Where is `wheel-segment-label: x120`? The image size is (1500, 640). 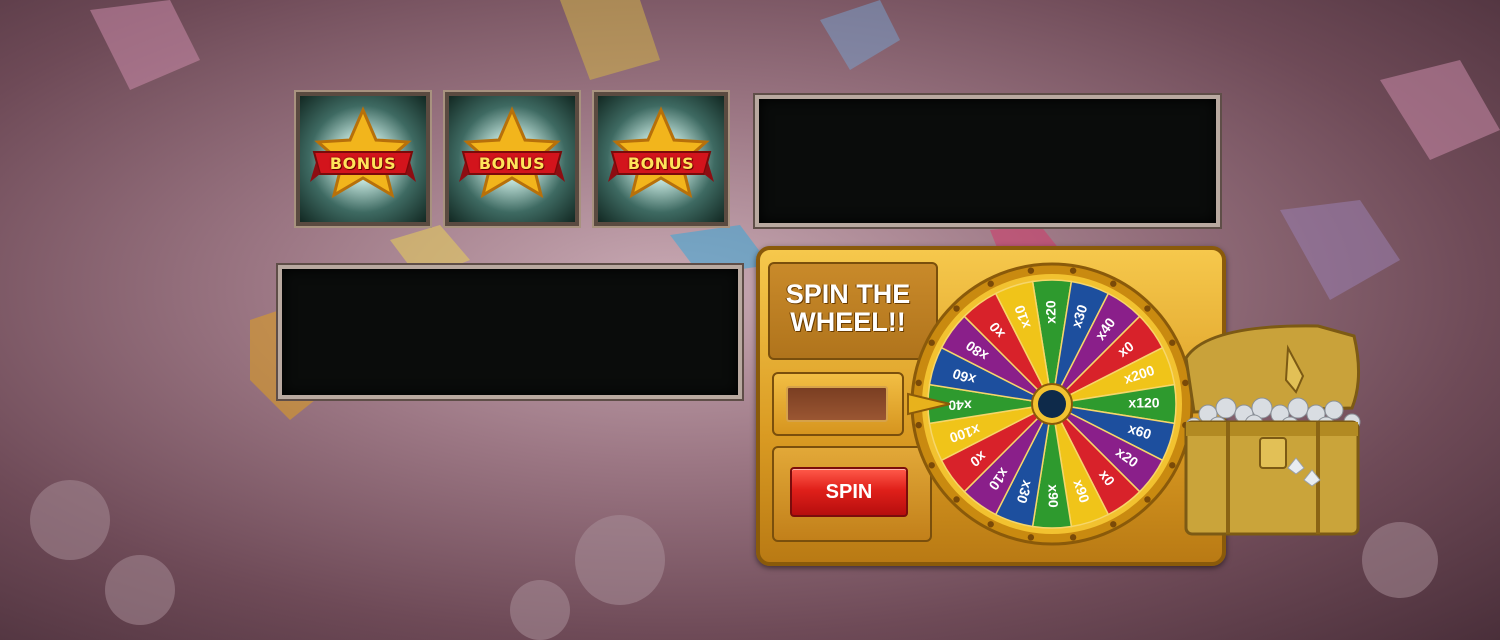 wheel-segment-label: x120 is located at coordinates (1143, 403).